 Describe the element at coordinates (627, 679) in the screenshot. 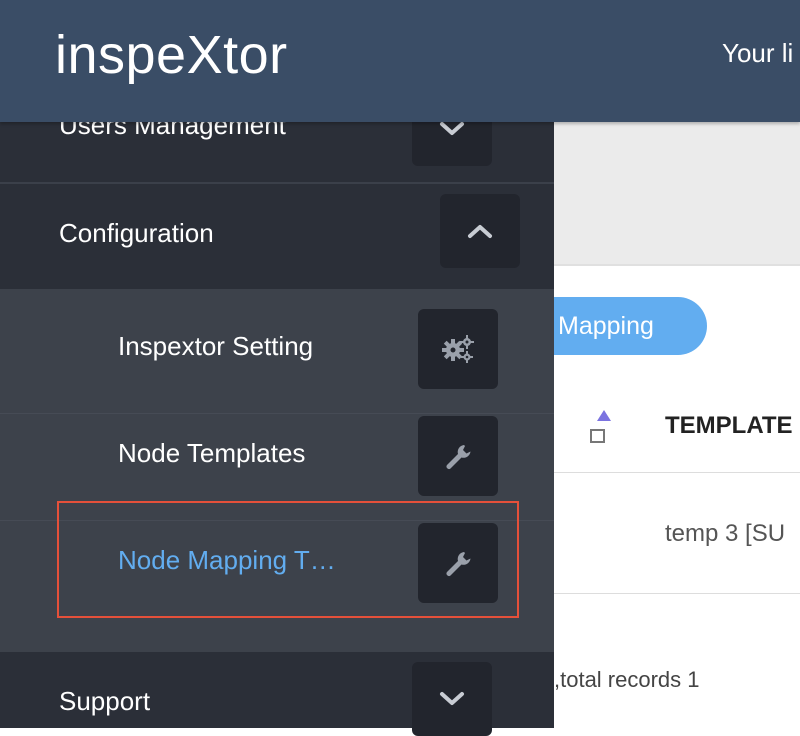

I see `records-count: ,total records 1` at that location.